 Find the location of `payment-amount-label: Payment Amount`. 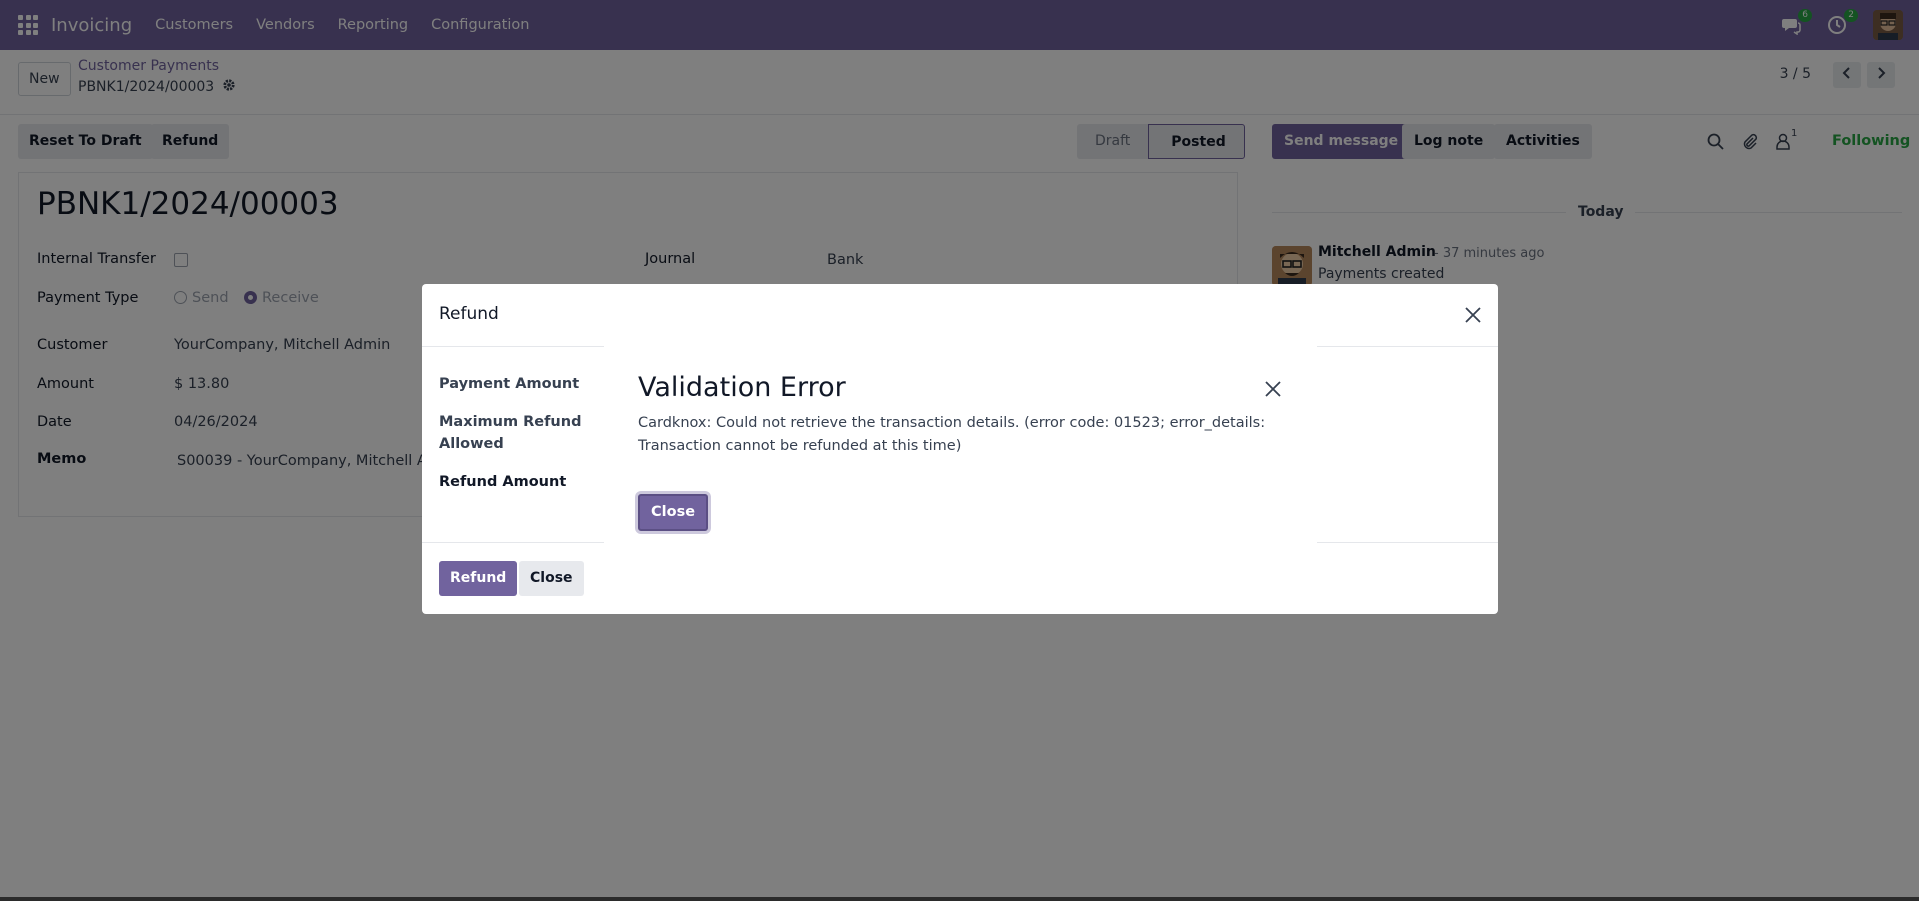

payment-amount-label: Payment Amount is located at coordinates (509, 384).